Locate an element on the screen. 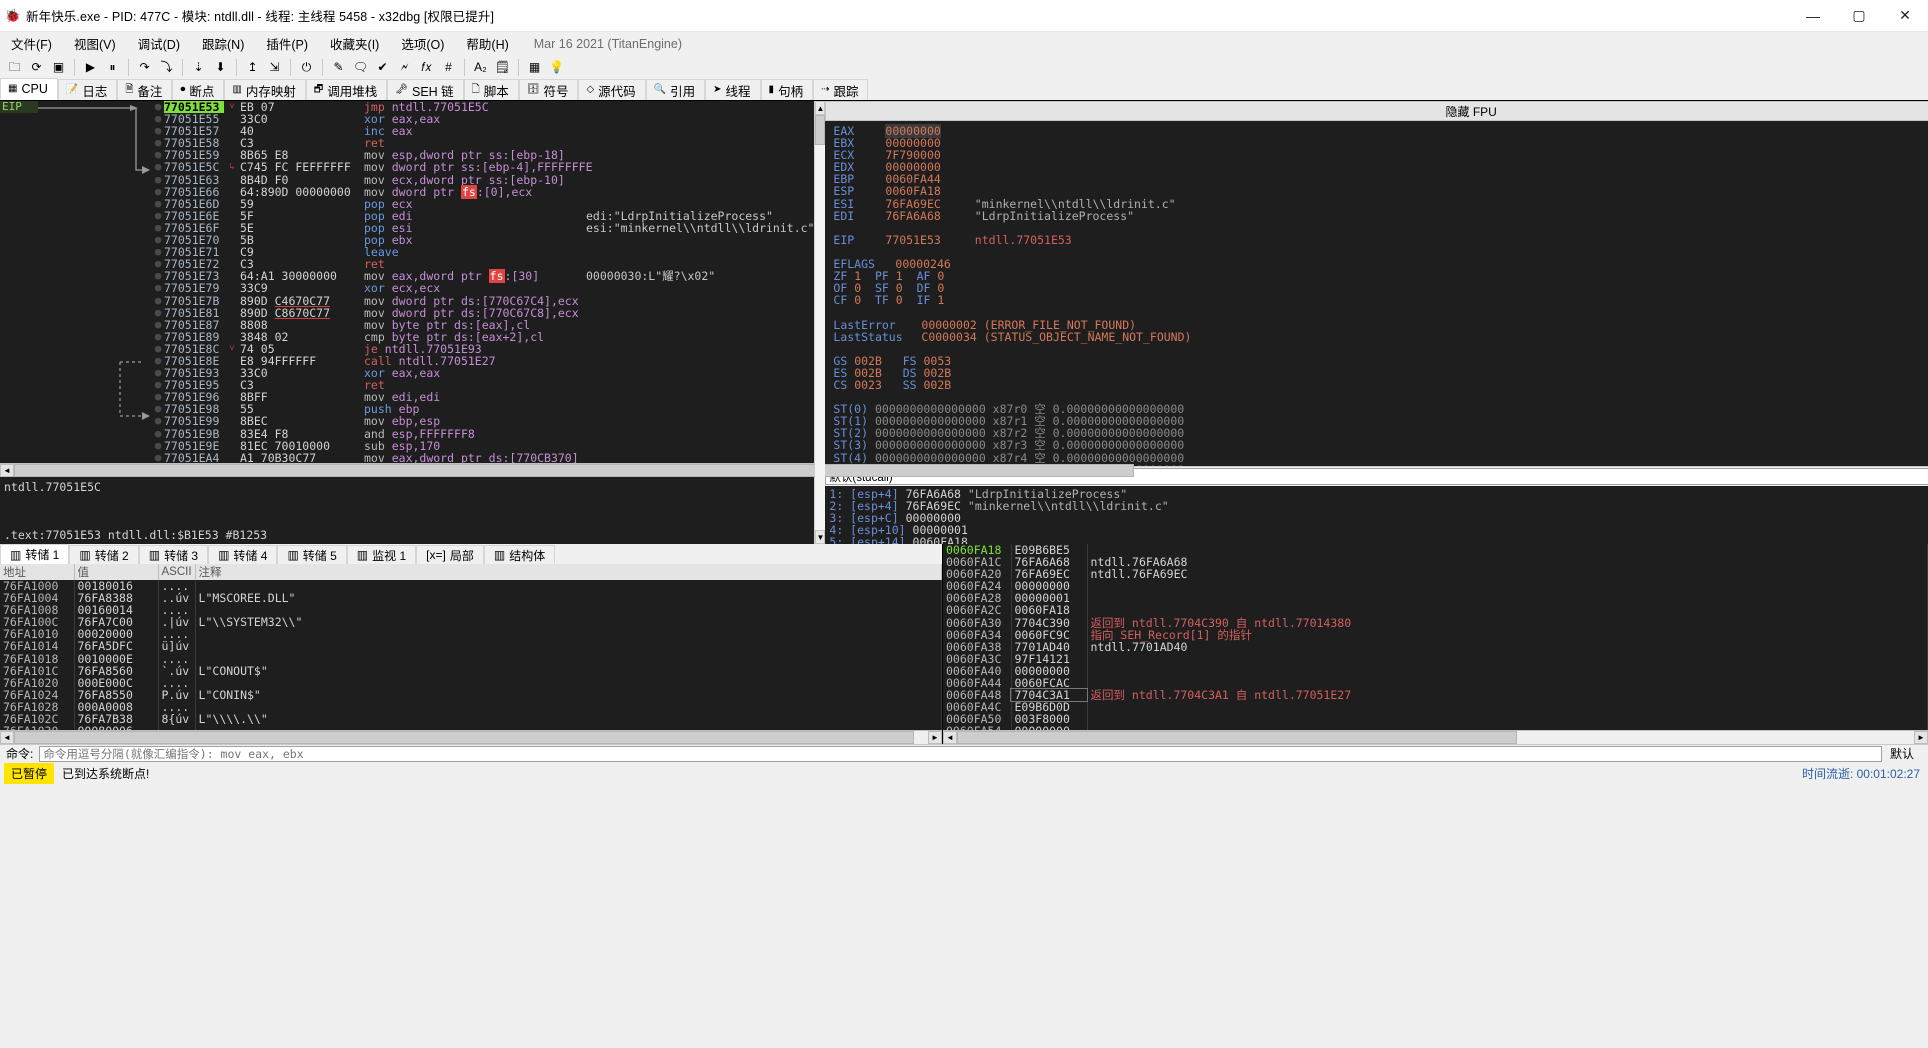 Image resolution: width=1928 pixels, height=1048 pixels. restart-icon: ⟳ is located at coordinates (36, 67).